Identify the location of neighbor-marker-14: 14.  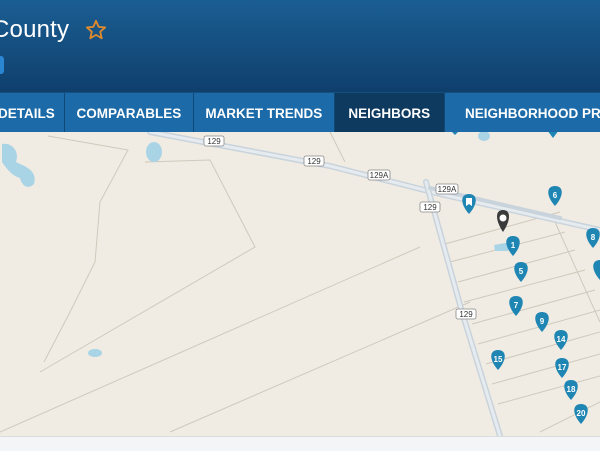
(561, 340).